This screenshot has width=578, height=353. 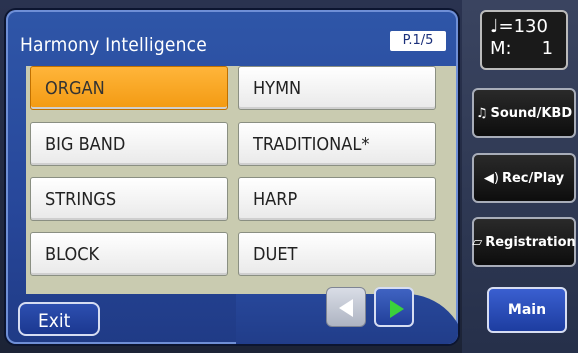 I want to click on registration-button: ▱ Registration, so click(x=524, y=242).